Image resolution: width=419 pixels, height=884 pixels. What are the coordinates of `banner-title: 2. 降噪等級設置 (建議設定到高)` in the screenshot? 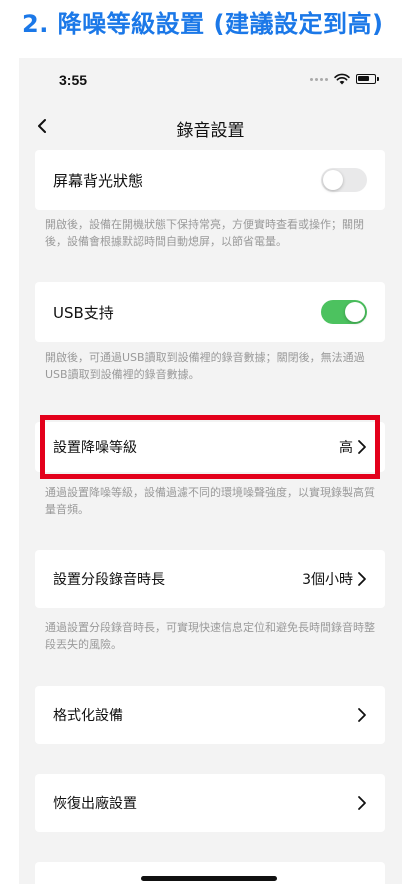 It's located at (203, 24).